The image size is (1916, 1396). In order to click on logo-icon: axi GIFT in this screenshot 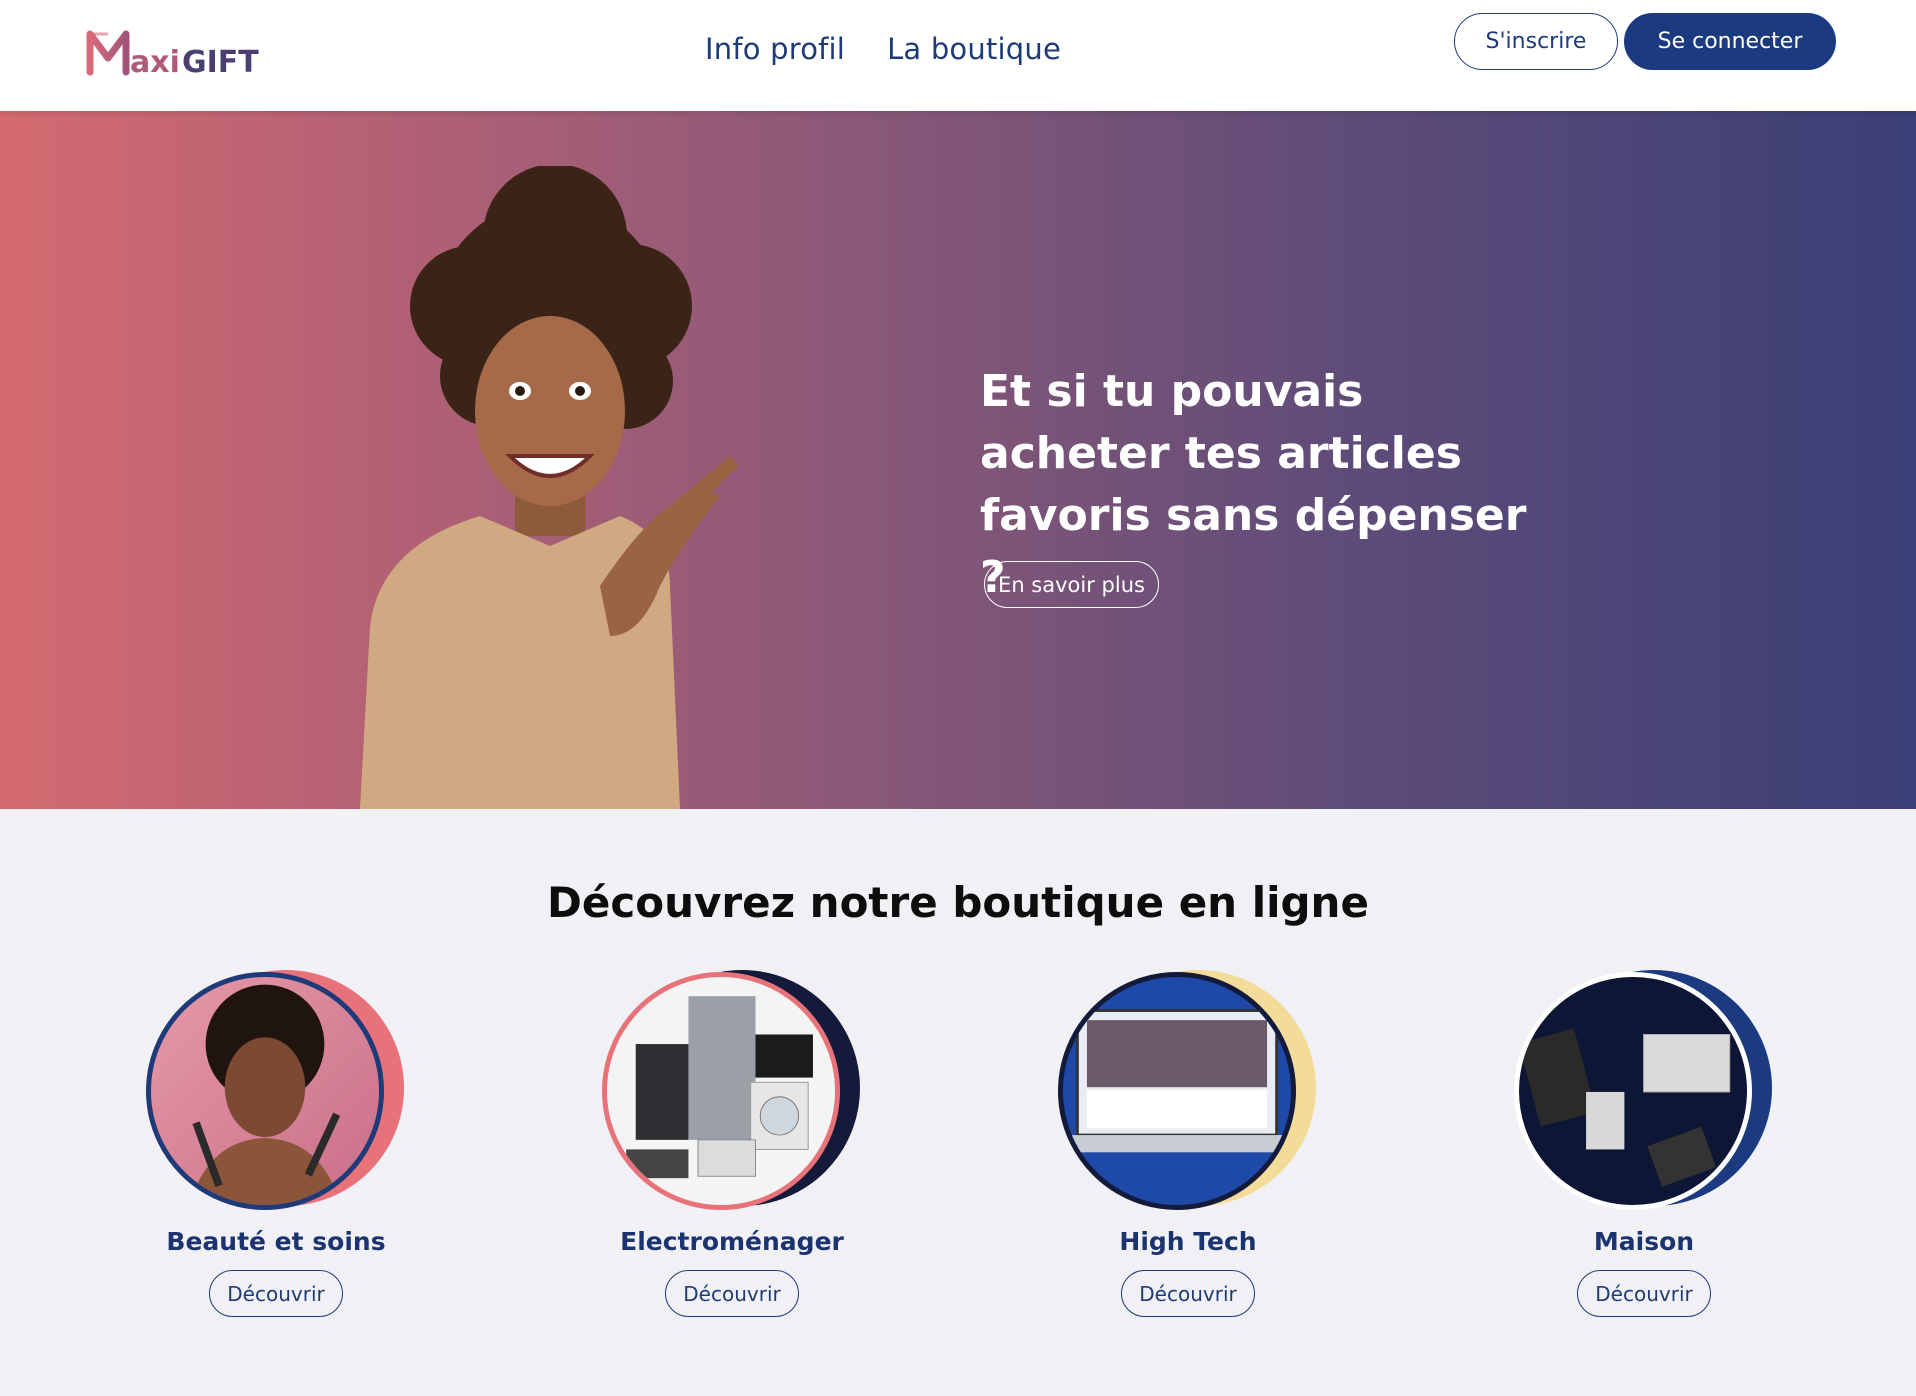, I will do `click(172, 55)`.